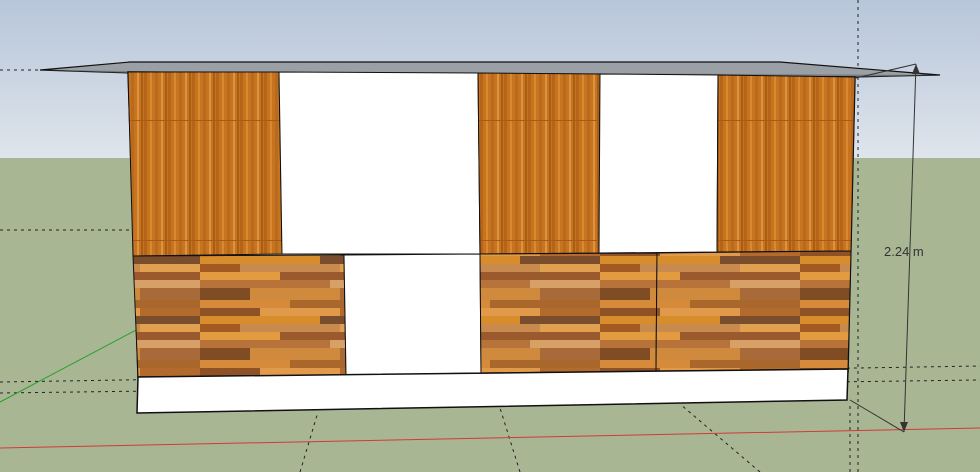 This screenshot has width=980, height=472. I want to click on dimension-arrow-top-icon, so click(916, 69).